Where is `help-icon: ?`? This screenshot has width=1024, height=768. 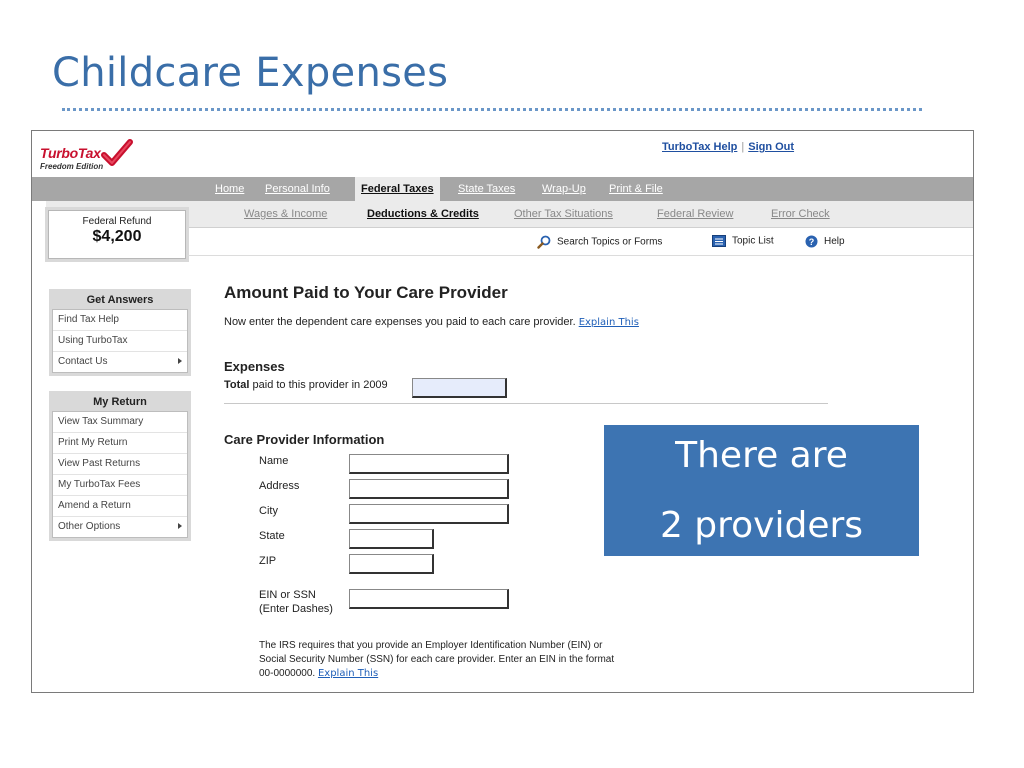
help-icon: ? is located at coordinates (811, 241).